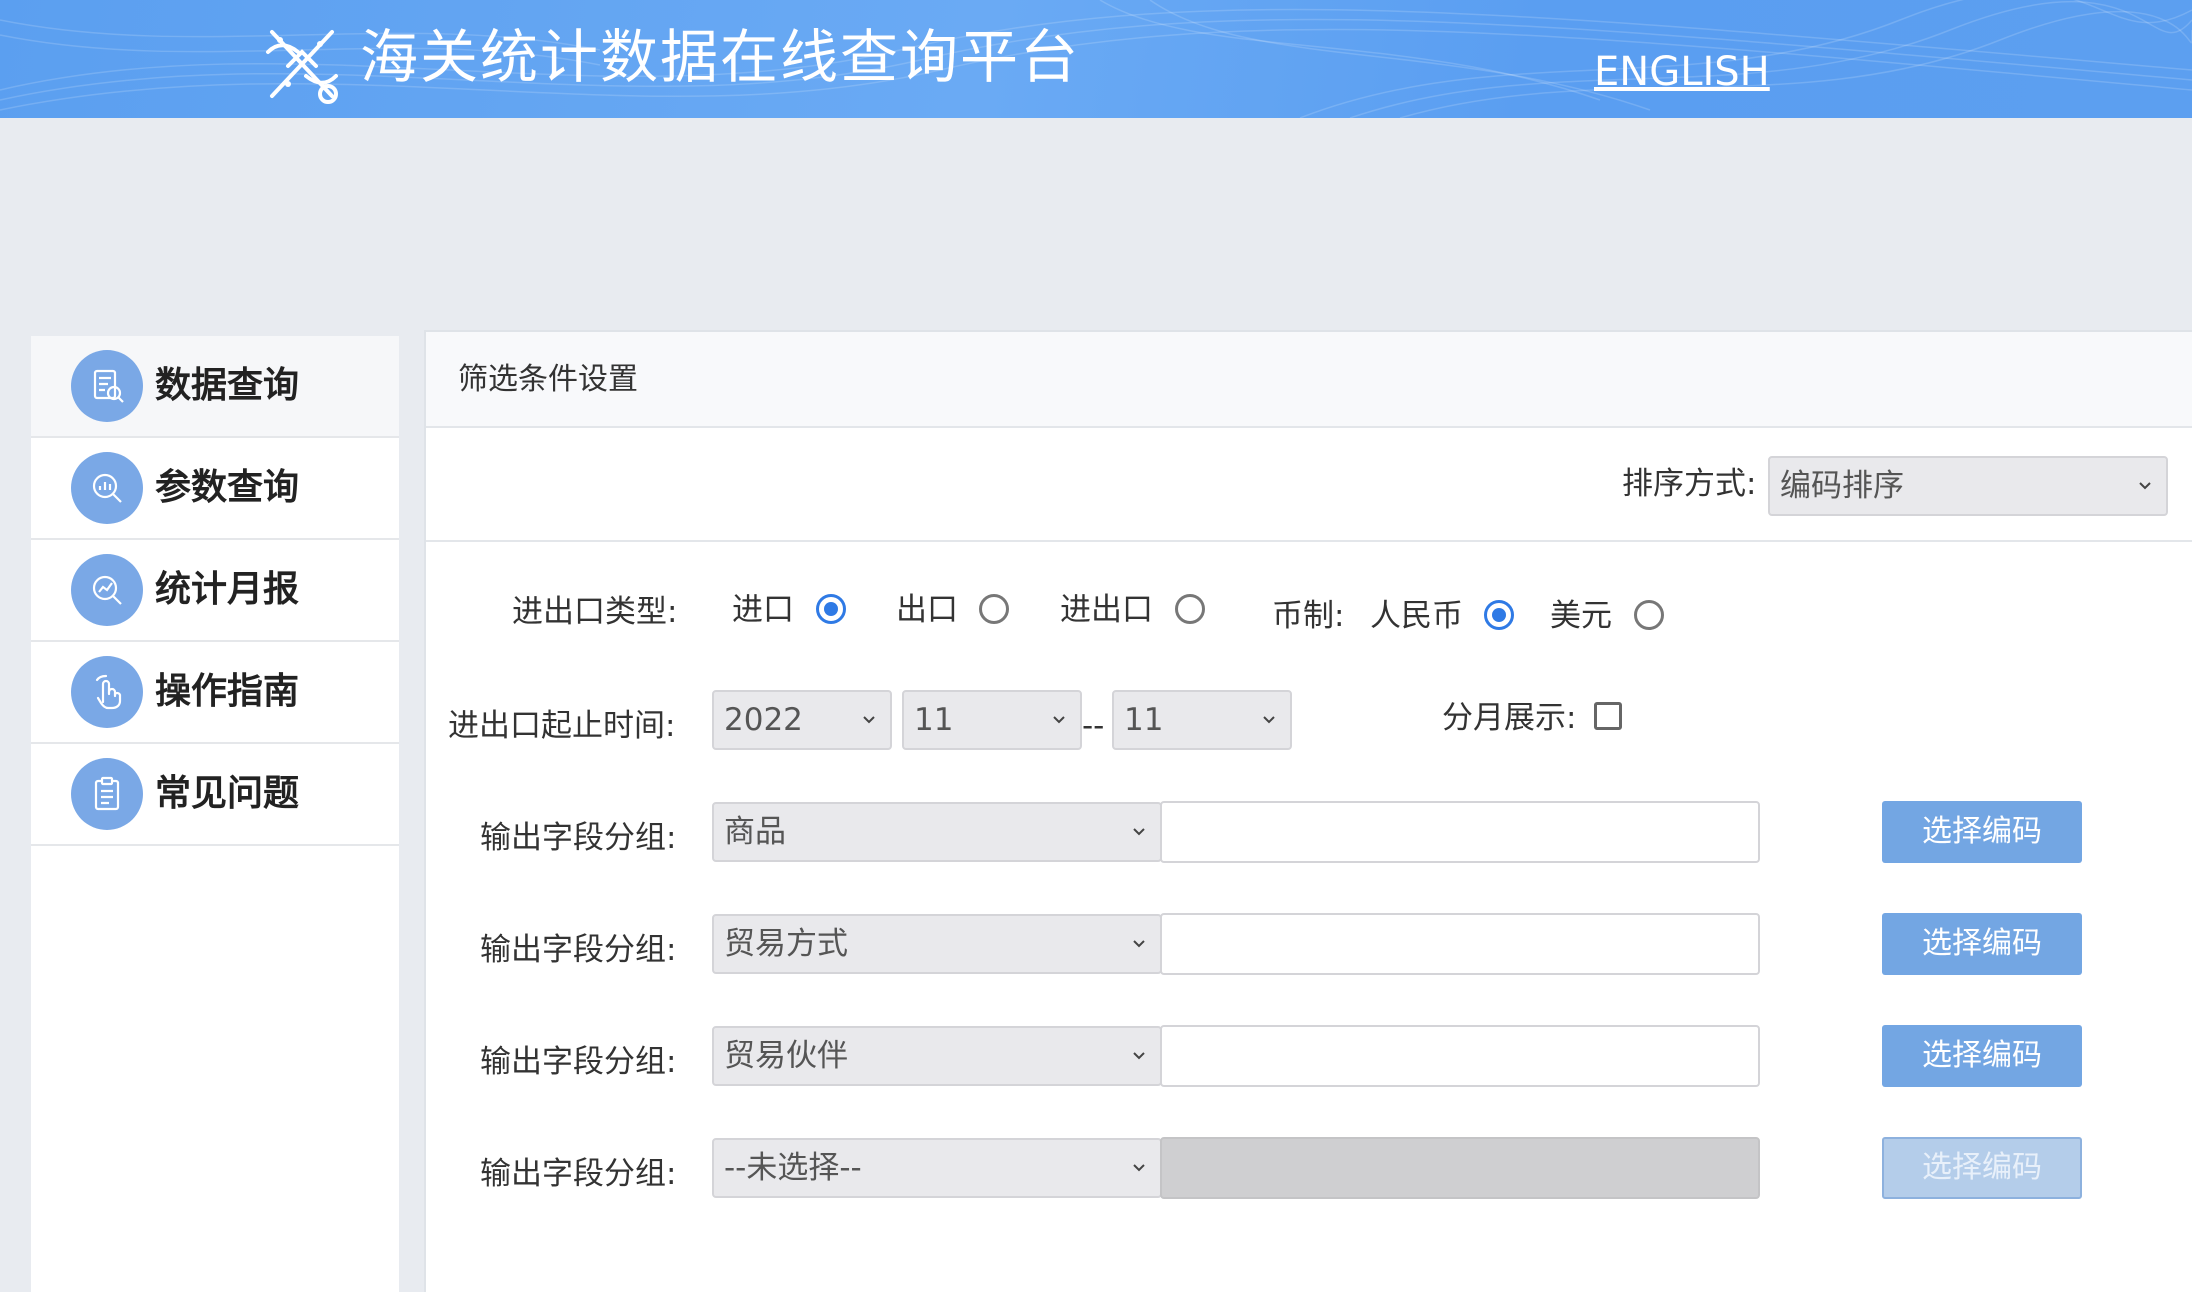 Image resolution: width=2192 pixels, height=1292 pixels. I want to click on sidebar-nav: 数据查询 参数查询 统计月报 操作指南 常见问题, so click(215, 814).